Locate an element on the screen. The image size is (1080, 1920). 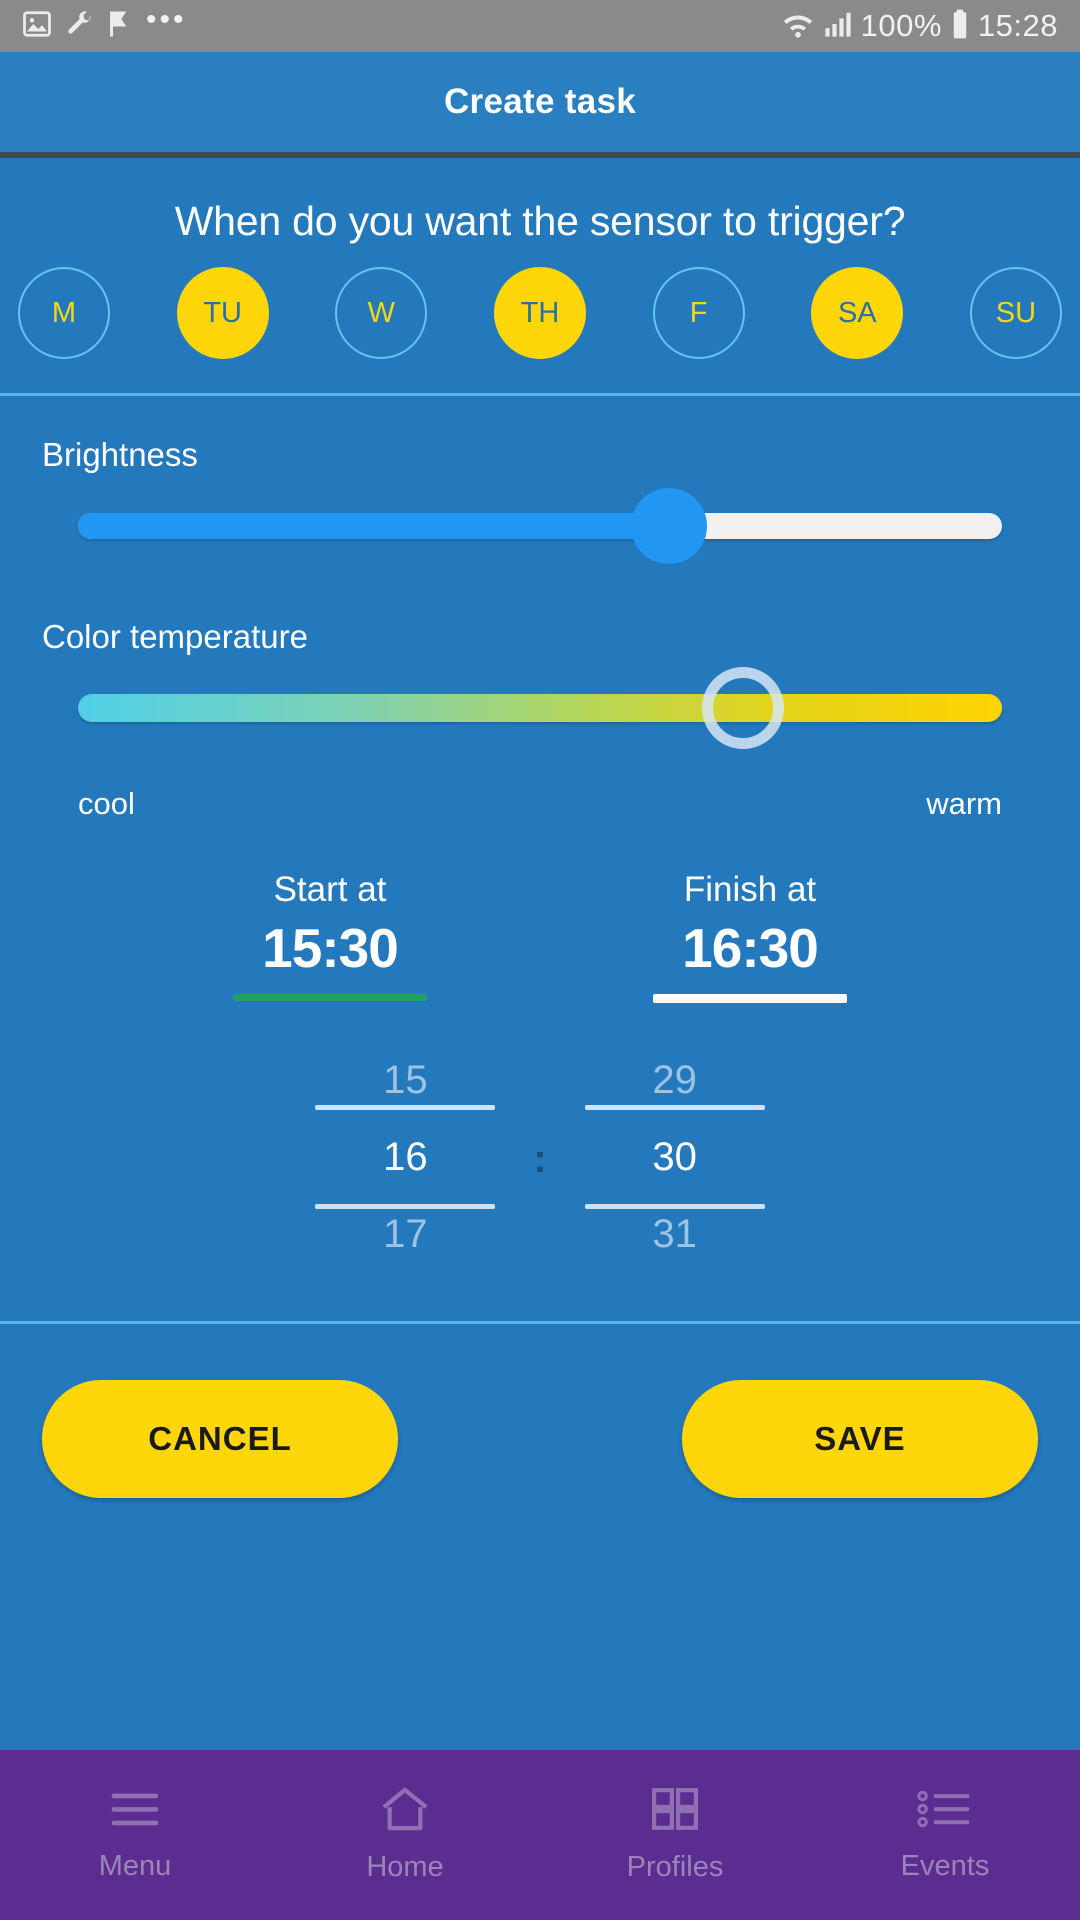
brightness-slider-thumb is located at coordinates (669, 526).